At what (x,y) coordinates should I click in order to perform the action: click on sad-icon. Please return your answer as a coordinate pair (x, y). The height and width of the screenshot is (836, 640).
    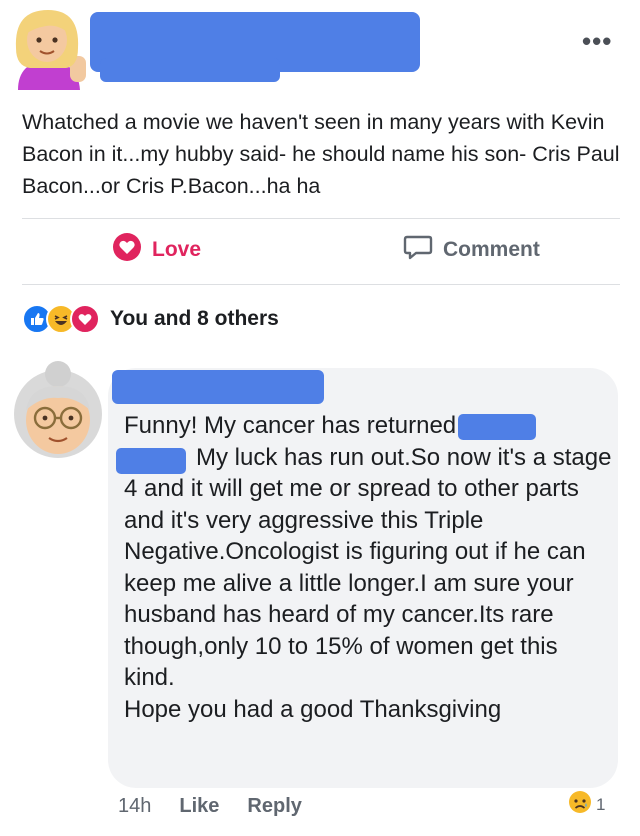
    Looking at the image, I should click on (580, 804).